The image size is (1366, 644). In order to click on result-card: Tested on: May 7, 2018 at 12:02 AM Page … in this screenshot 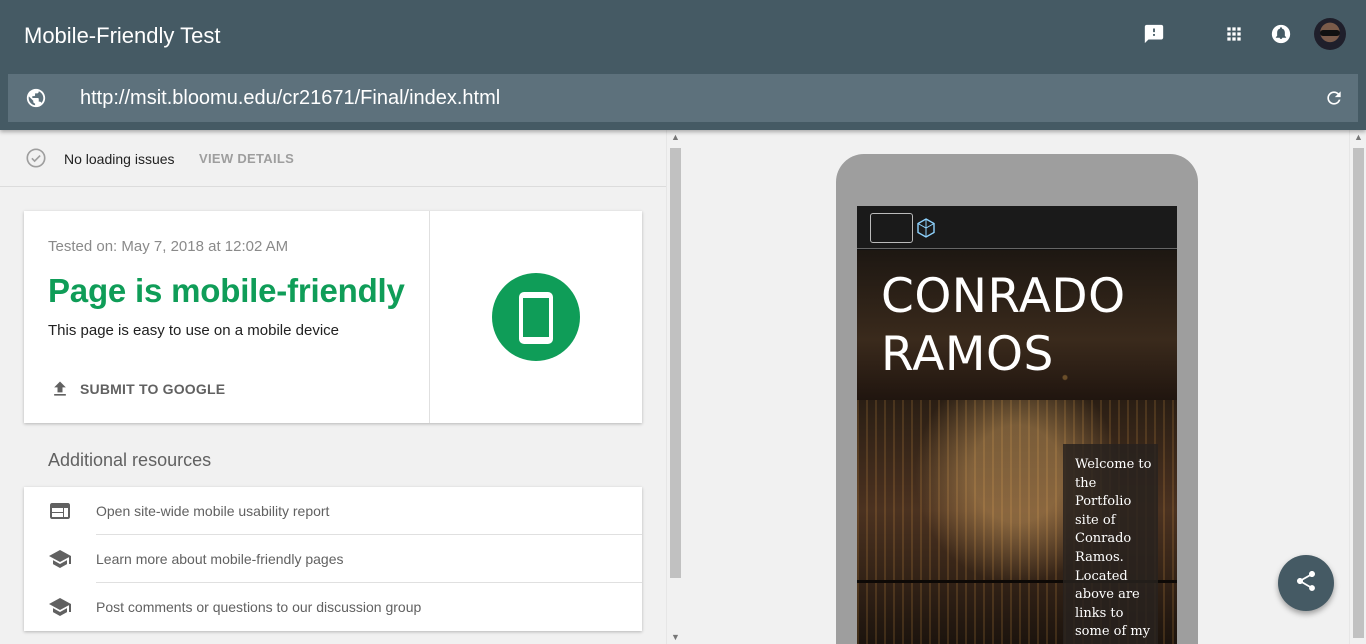, I will do `click(333, 317)`.